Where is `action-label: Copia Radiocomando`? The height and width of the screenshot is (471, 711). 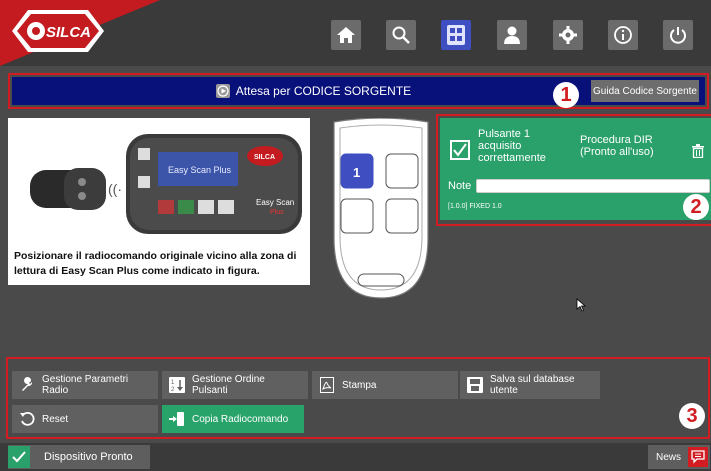 action-label: Copia Radiocomando is located at coordinates (240, 419).